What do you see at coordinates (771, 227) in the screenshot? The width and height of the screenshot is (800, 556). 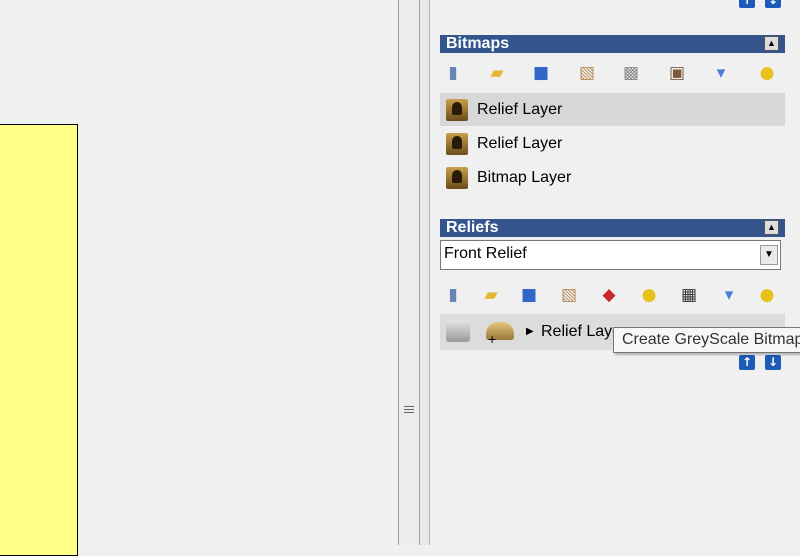 I see `reliefs-collapse-button: ▲` at bounding box center [771, 227].